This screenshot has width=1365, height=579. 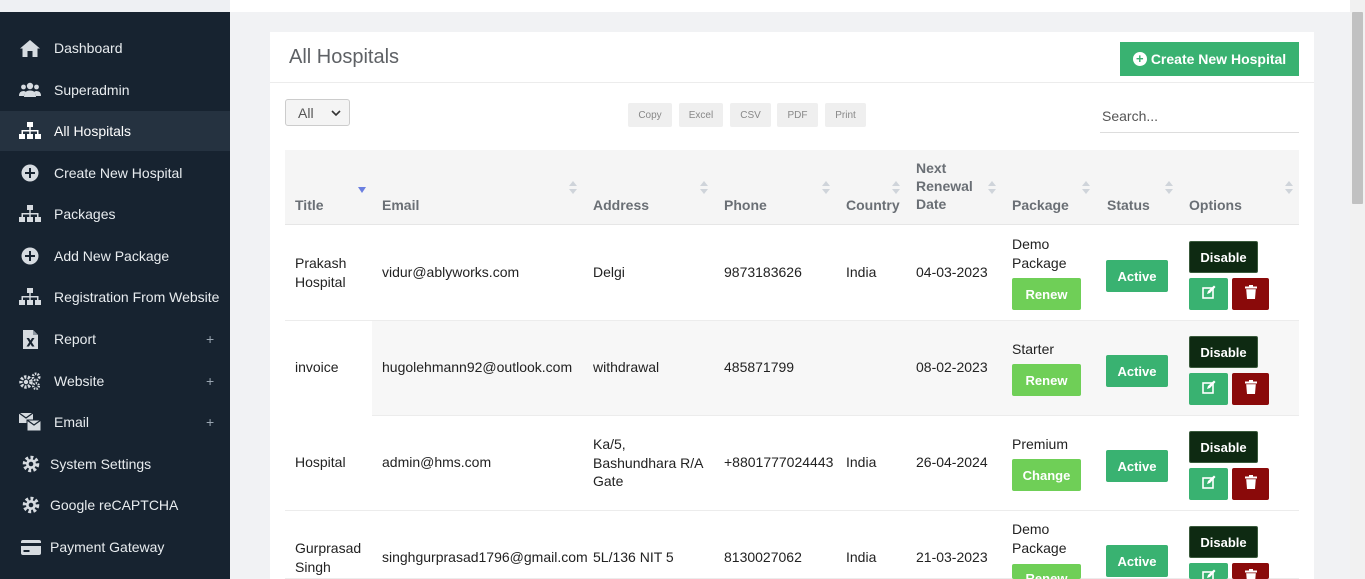 What do you see at coordinates (701, 115) in the screenshot?
I see `excel-button: Excel` at bounding box center [701, 115].